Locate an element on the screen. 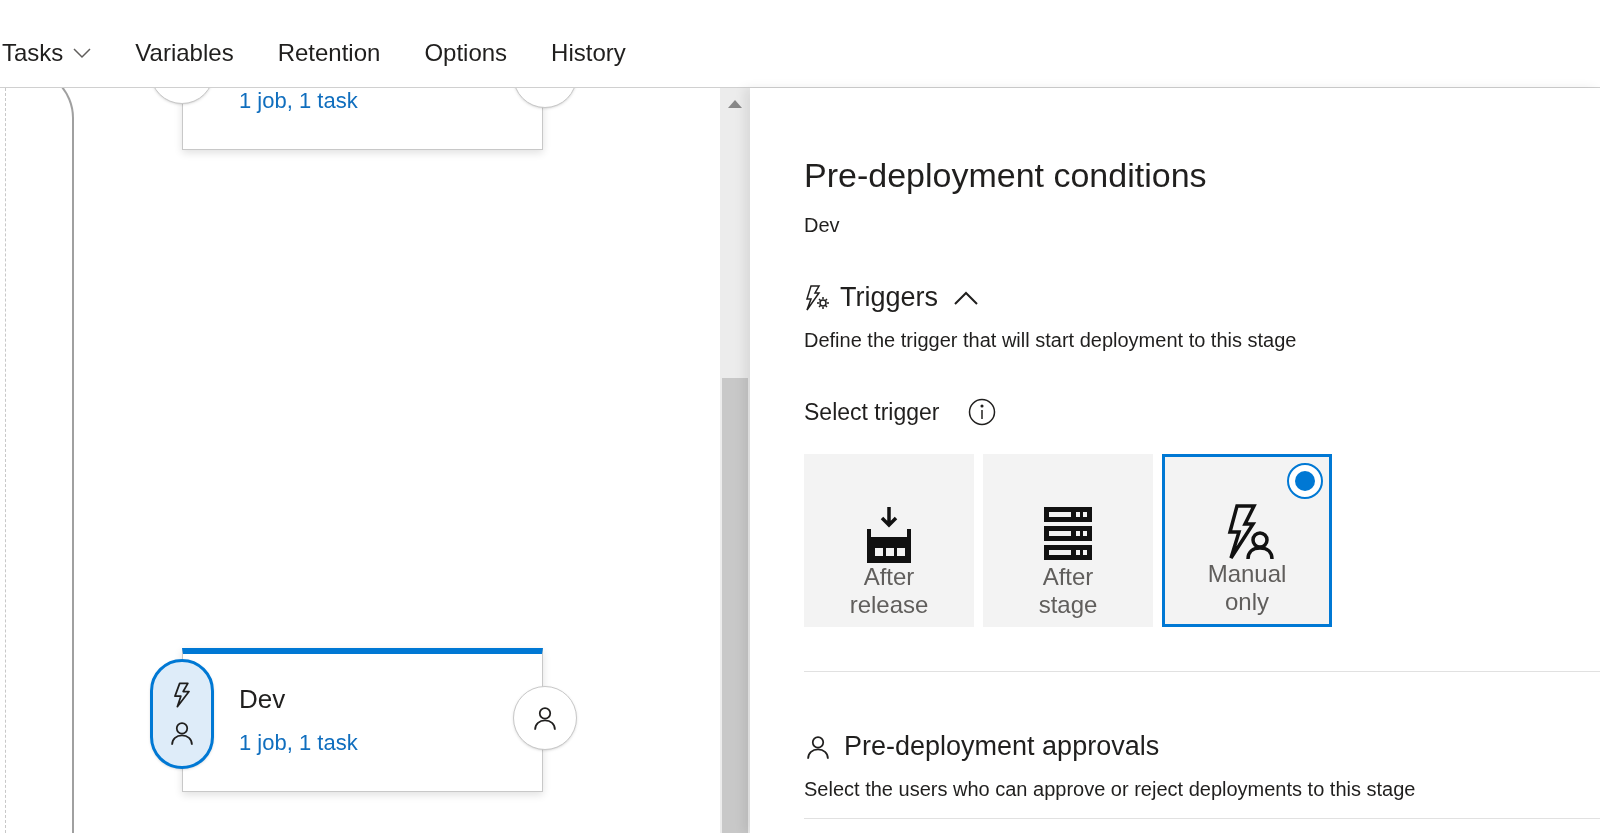  scrollbar-thumb is located at coordinates (735, 605).